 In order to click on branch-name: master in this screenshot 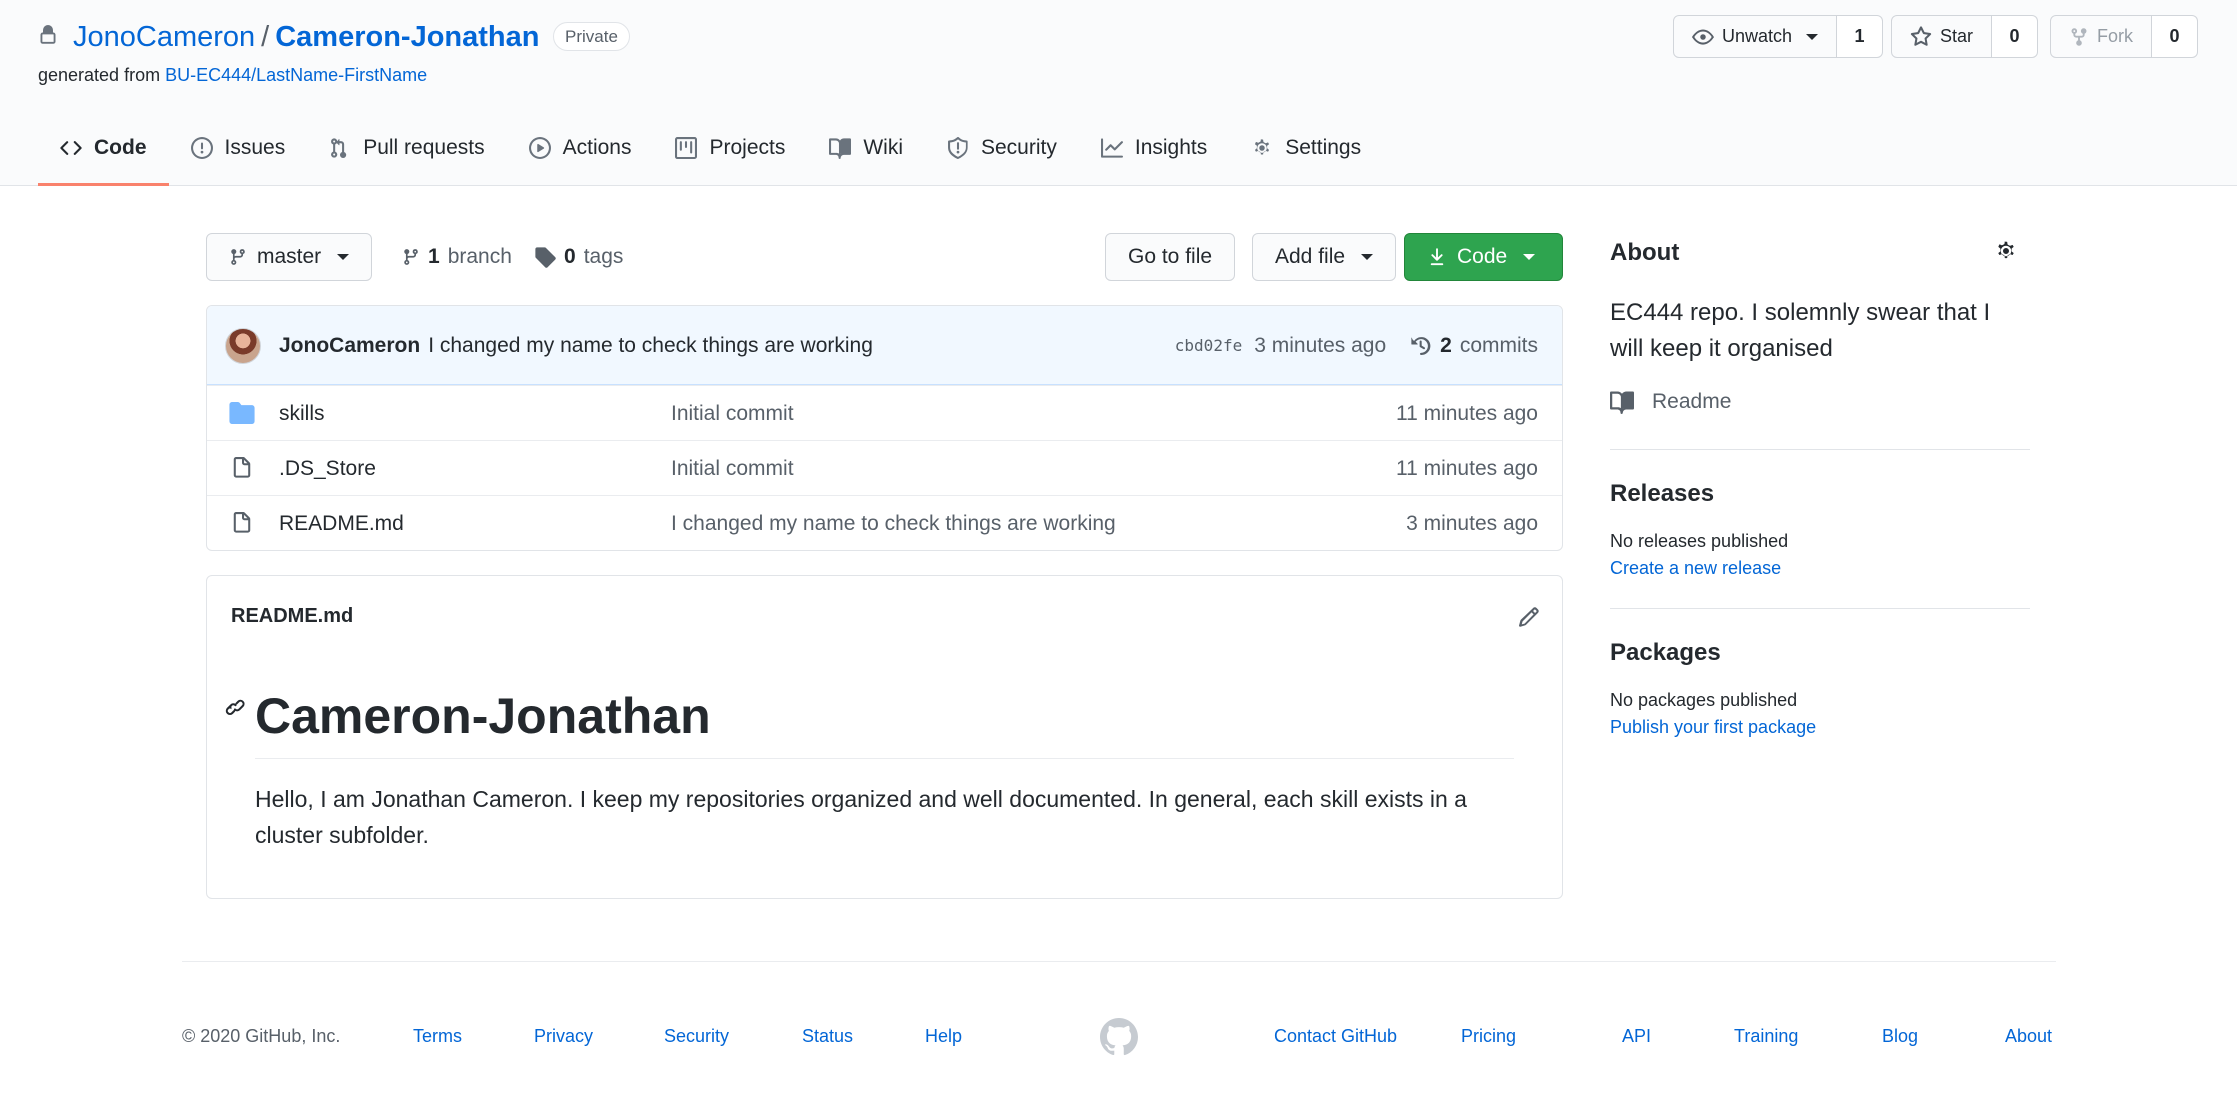, I will do `click(289, 256)`.